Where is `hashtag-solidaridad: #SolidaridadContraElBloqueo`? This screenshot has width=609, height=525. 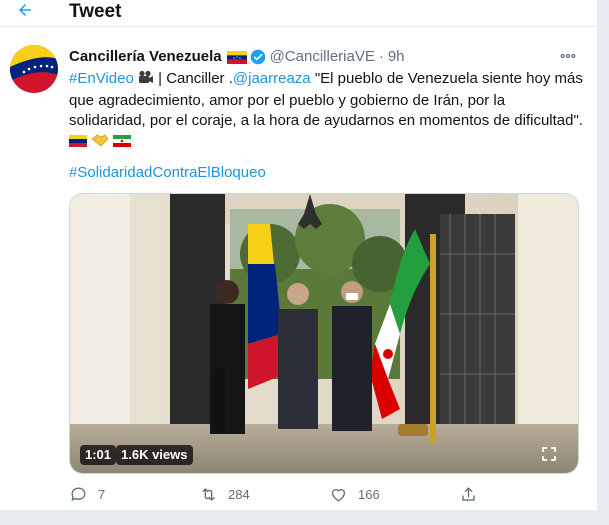
hashtag-solidaridad: #SolidaridadContraElBloqueo is located at coordinates (167, 173).